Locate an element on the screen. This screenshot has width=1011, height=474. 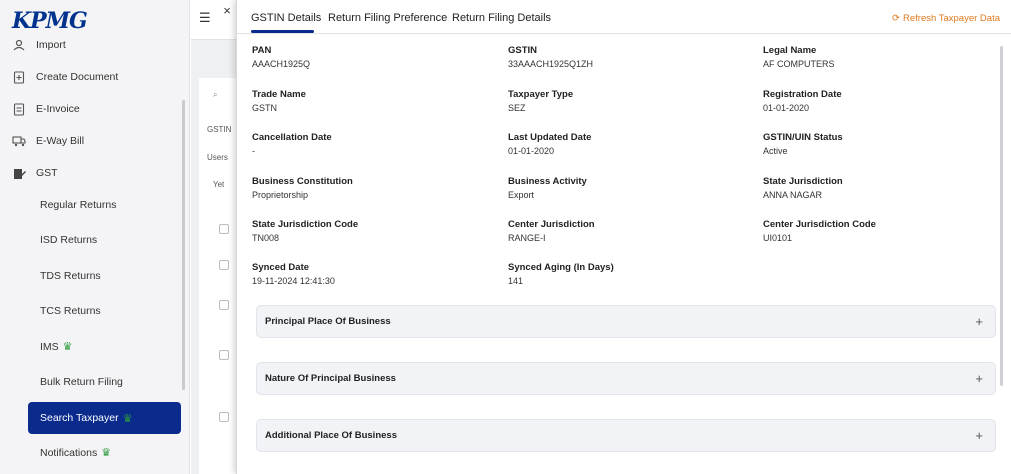
import-icon is located at coordinates (19, 45).